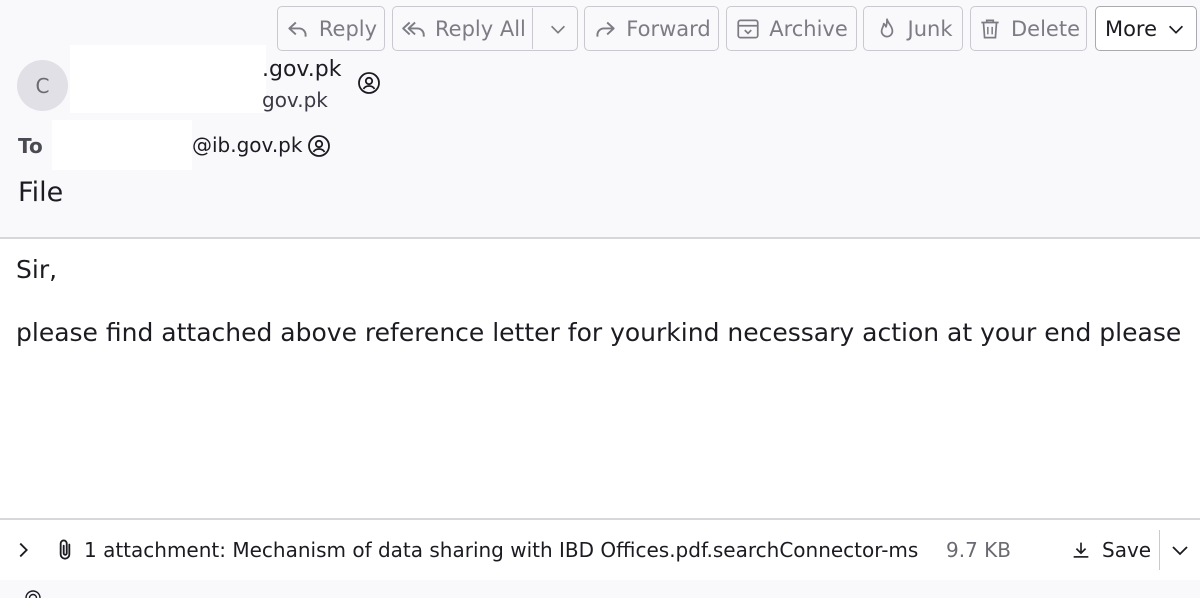 This screenshot has width=1200, height=598. Describe the element at coordinates (480, 28) in the screenshot. I see `reply-all-label: Reply All` at that location.